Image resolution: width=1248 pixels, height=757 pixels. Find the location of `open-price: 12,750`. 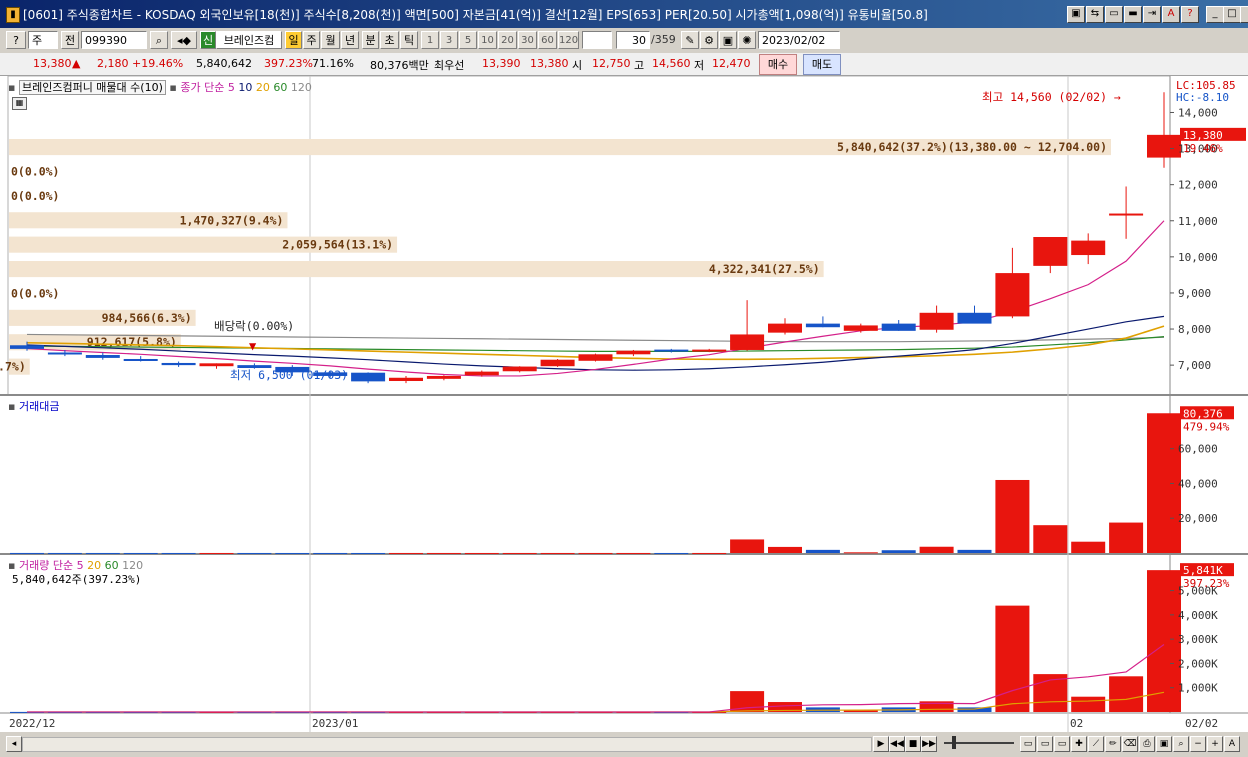

open-price: 12,750 is located at coordinates (611, 63).